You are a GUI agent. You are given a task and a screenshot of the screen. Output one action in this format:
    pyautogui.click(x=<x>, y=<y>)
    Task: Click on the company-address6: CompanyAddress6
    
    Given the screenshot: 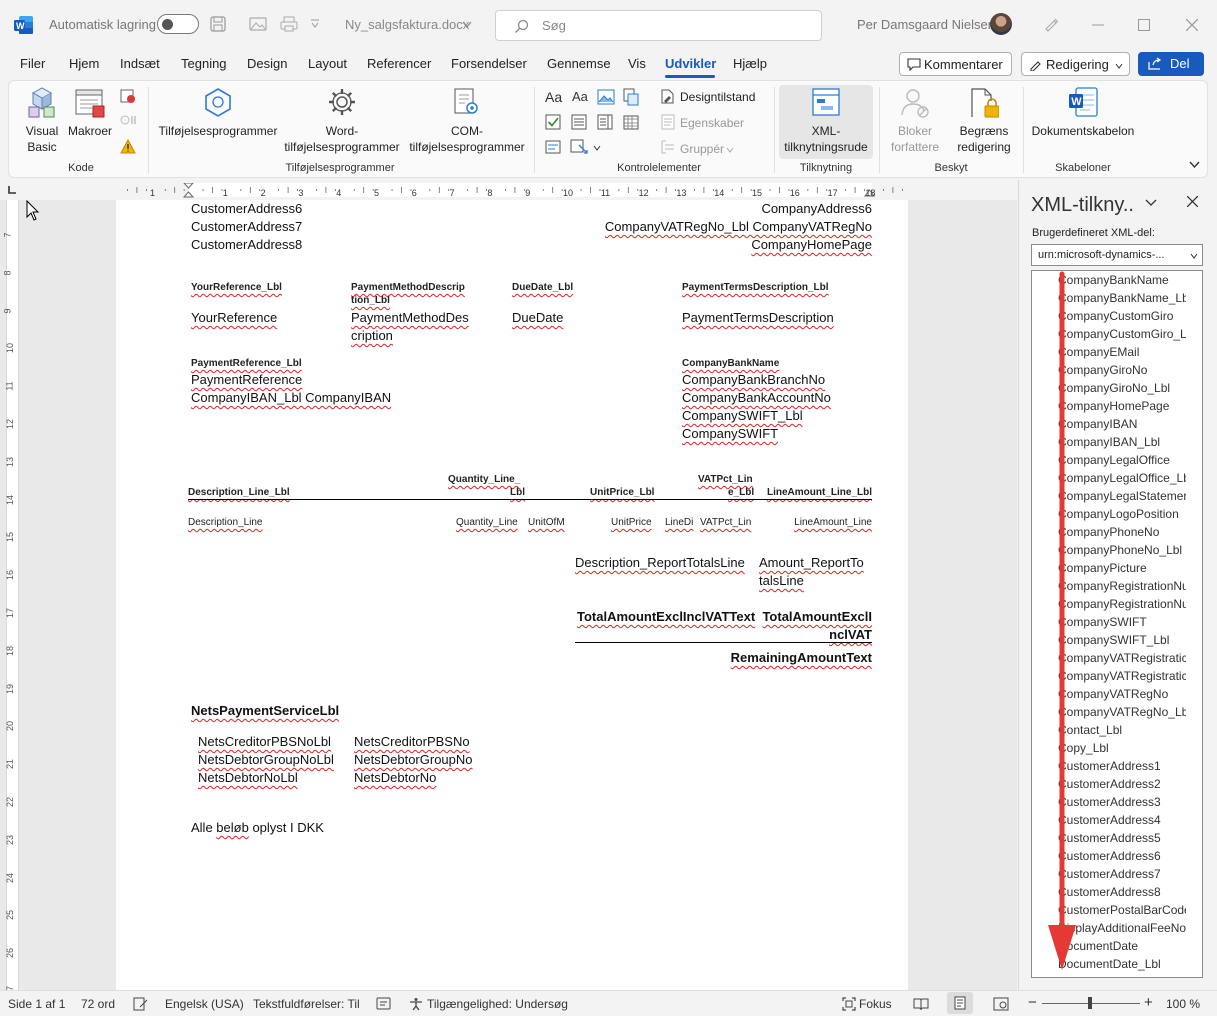 What is the action you would take?
    pyautogui.click(x=816, y=208)
    